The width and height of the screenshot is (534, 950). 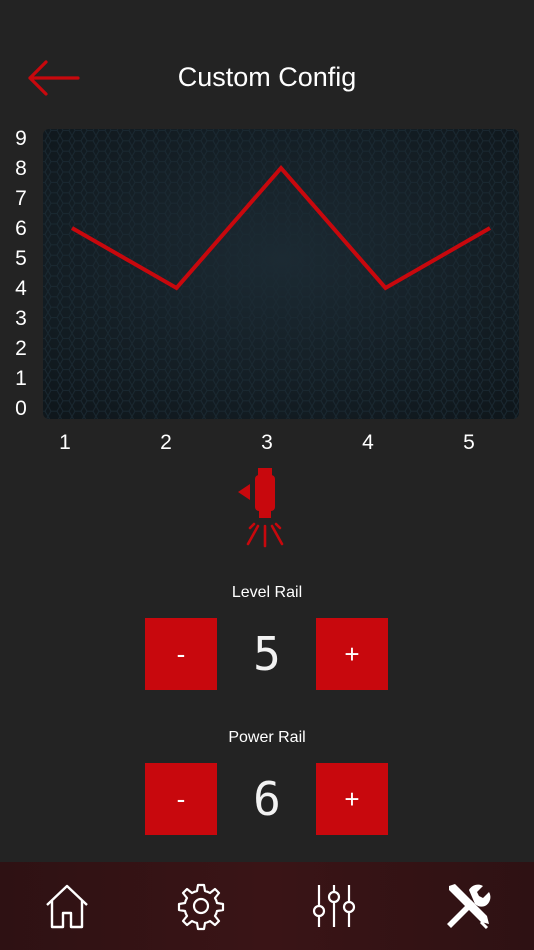 What do you see at coordinates (21, 258) in the screenshot?
I see `y-tick-label: 5` at bounding box center [21, 258].